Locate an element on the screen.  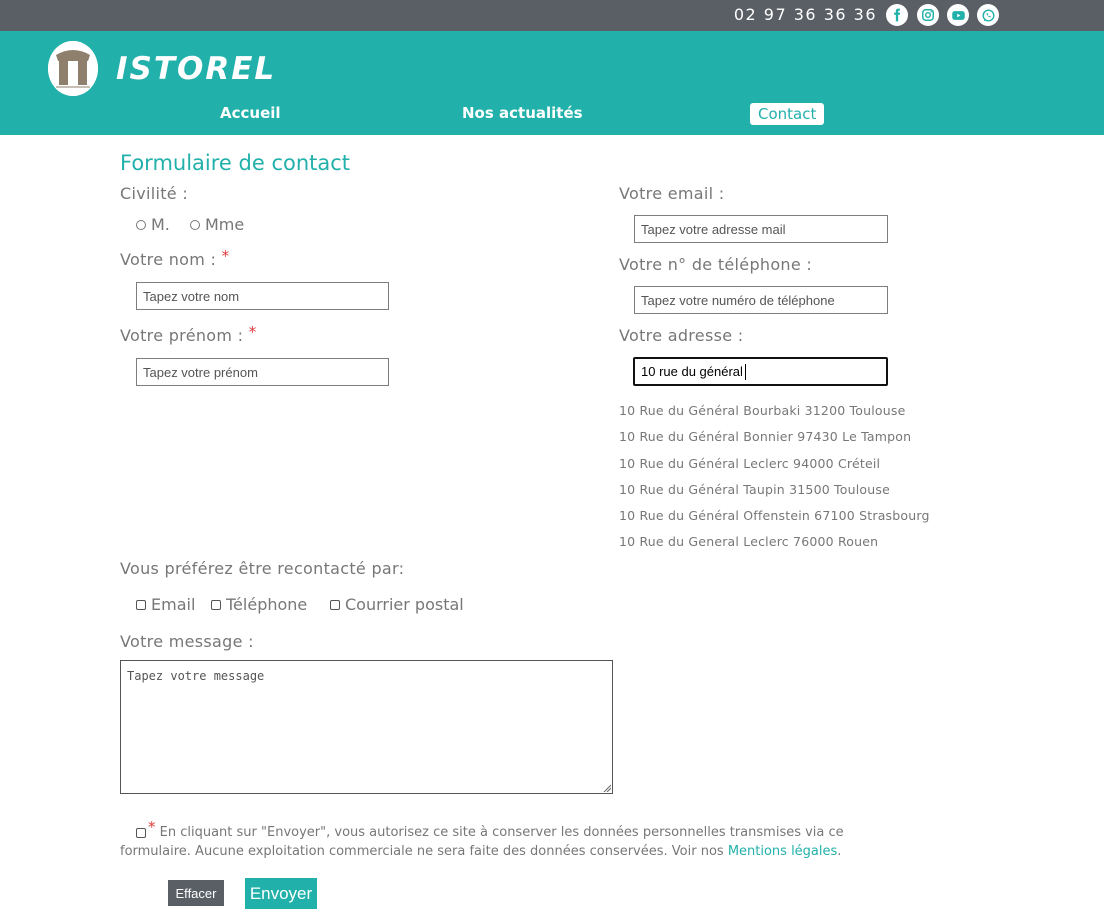
pref-phone-option: Téléphone is located at coordinates (259, 604).